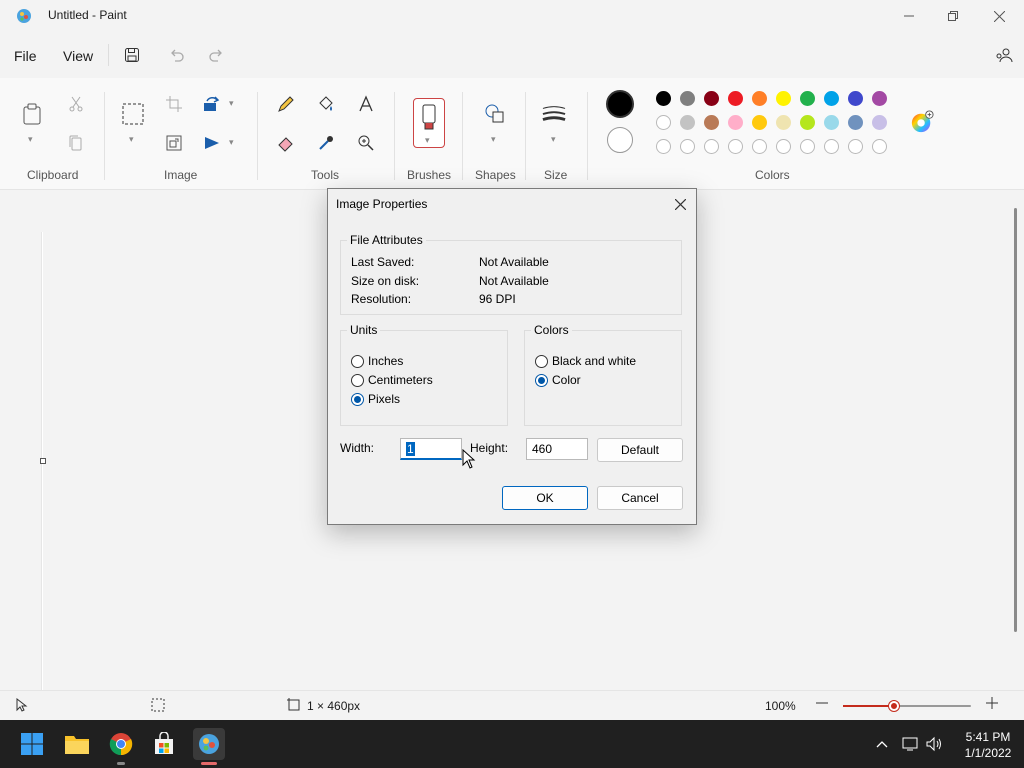  I want to click on size-chevron-icon: ▾, so click(553, 139).